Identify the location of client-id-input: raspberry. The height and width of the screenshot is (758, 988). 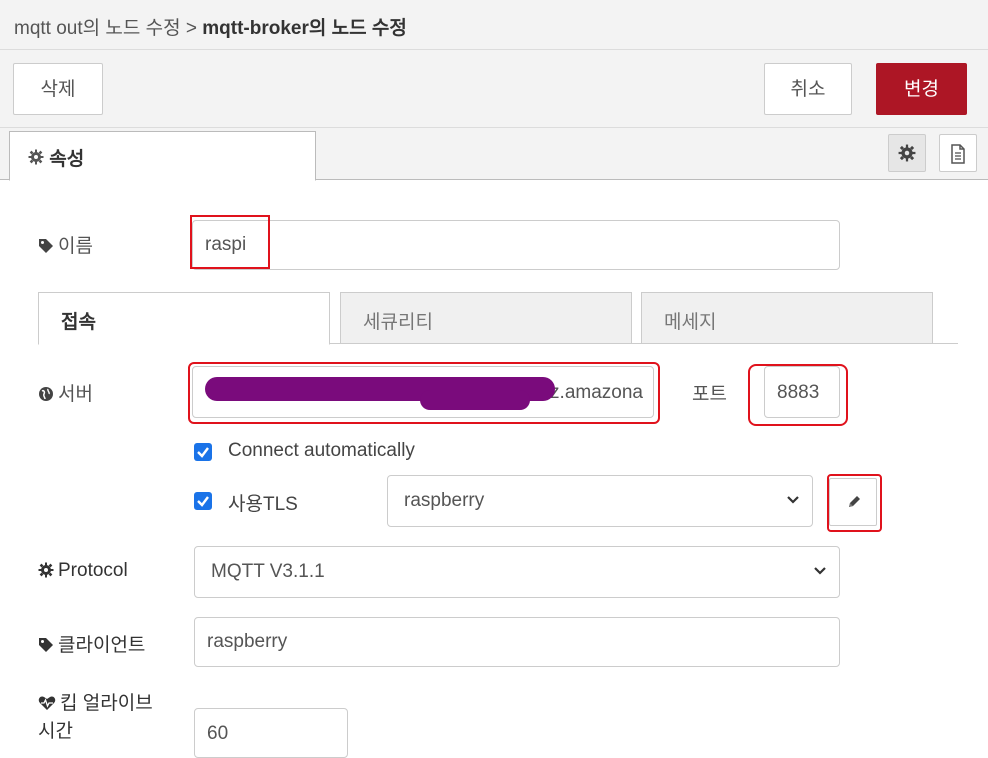
(517, 642).